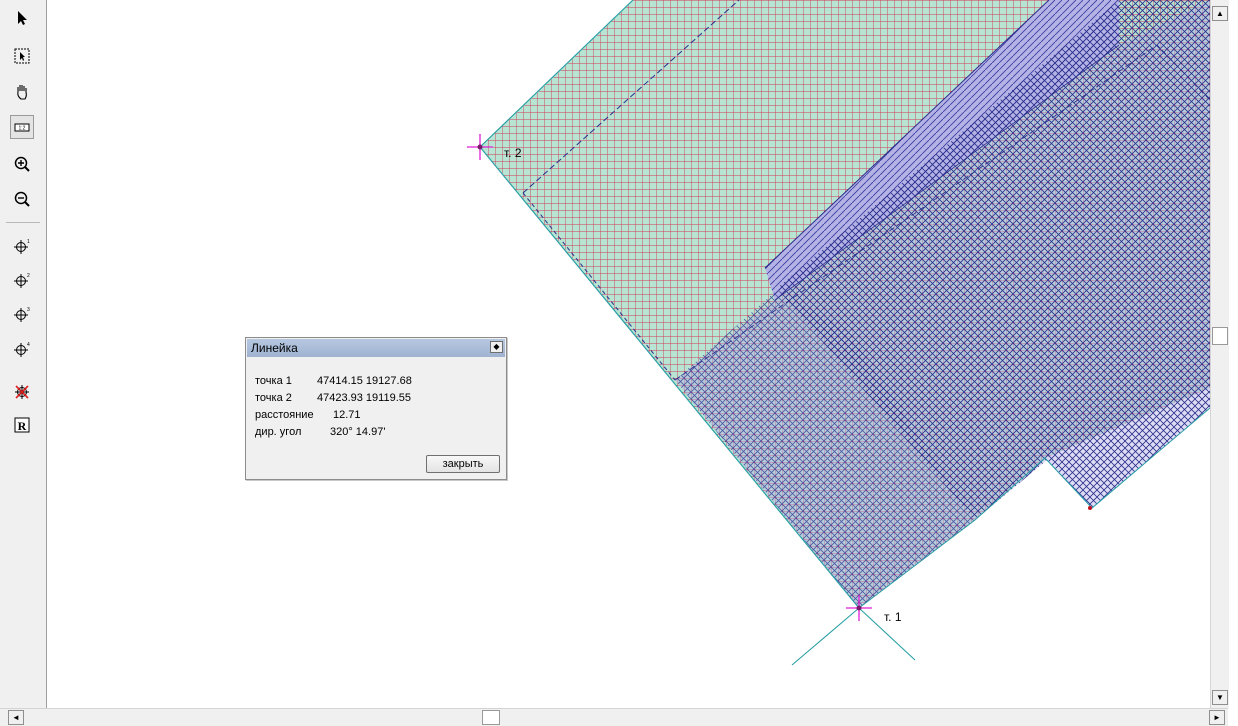 The width and height of the screenshot is (1238, 726). I want to click on direction-angle-row-label: дир. угол, so click(278, 432).